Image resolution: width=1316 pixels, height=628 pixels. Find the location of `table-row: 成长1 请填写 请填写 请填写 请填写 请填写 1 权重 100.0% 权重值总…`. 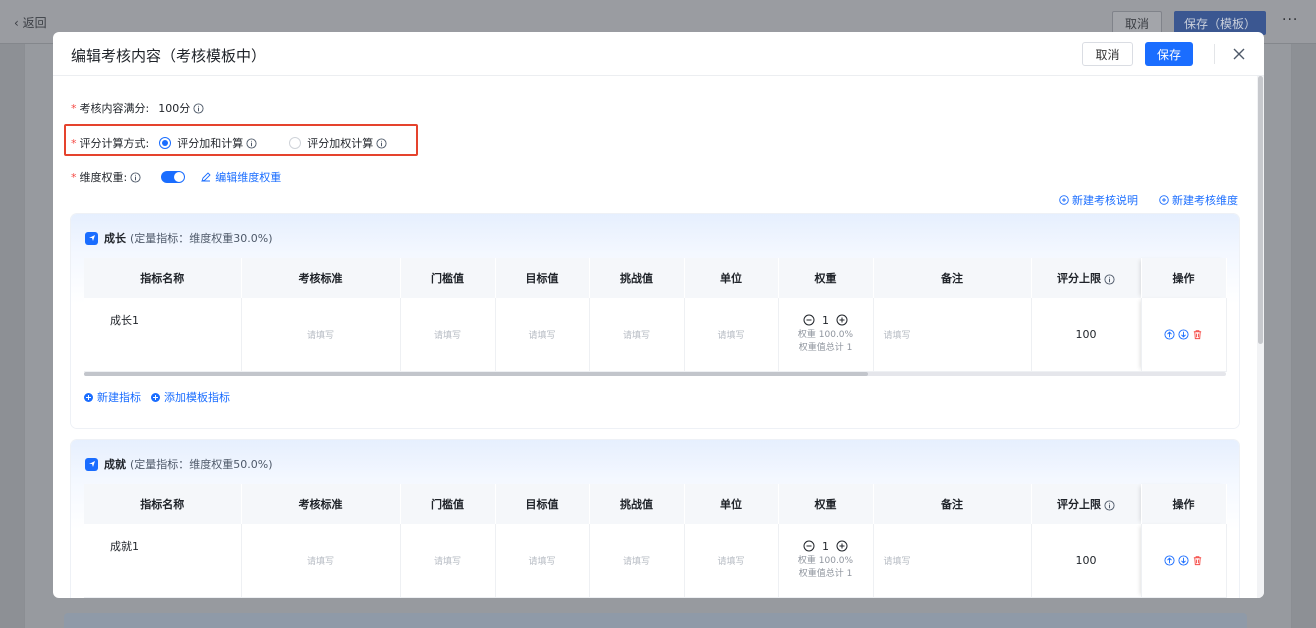

table-row: 成长1 请填写 请填写 请填写 请填写 请填写 1 权重 100.0% 权重值总… is located at coordinates (655, 335).